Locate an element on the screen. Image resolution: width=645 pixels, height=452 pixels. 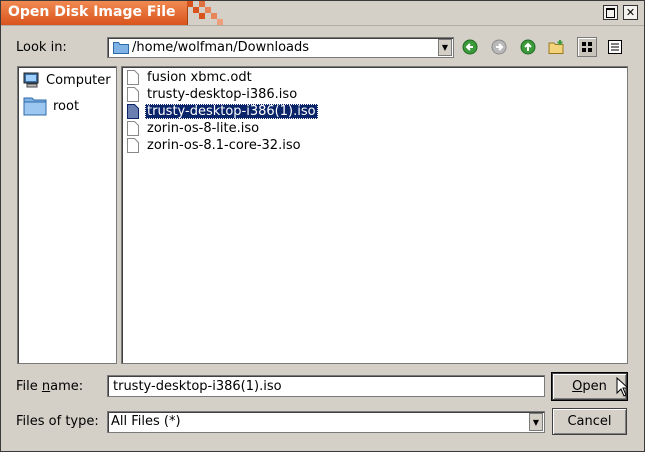
up-arrow-icon is located at coordinates (528, 47).